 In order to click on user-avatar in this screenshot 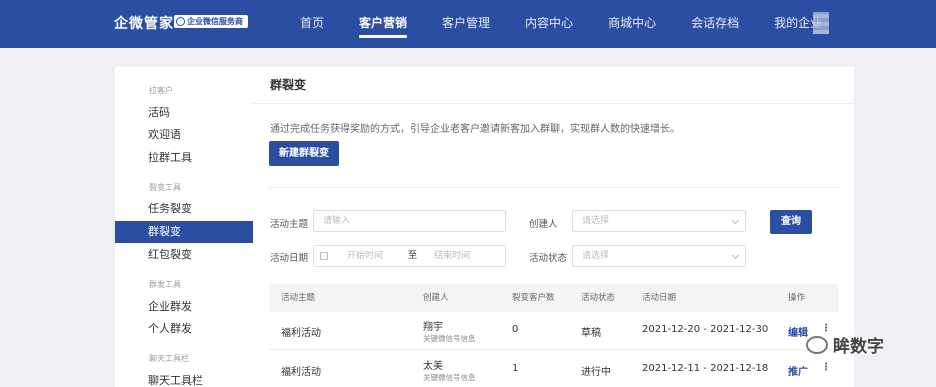, I will do `click(821, 23)`.